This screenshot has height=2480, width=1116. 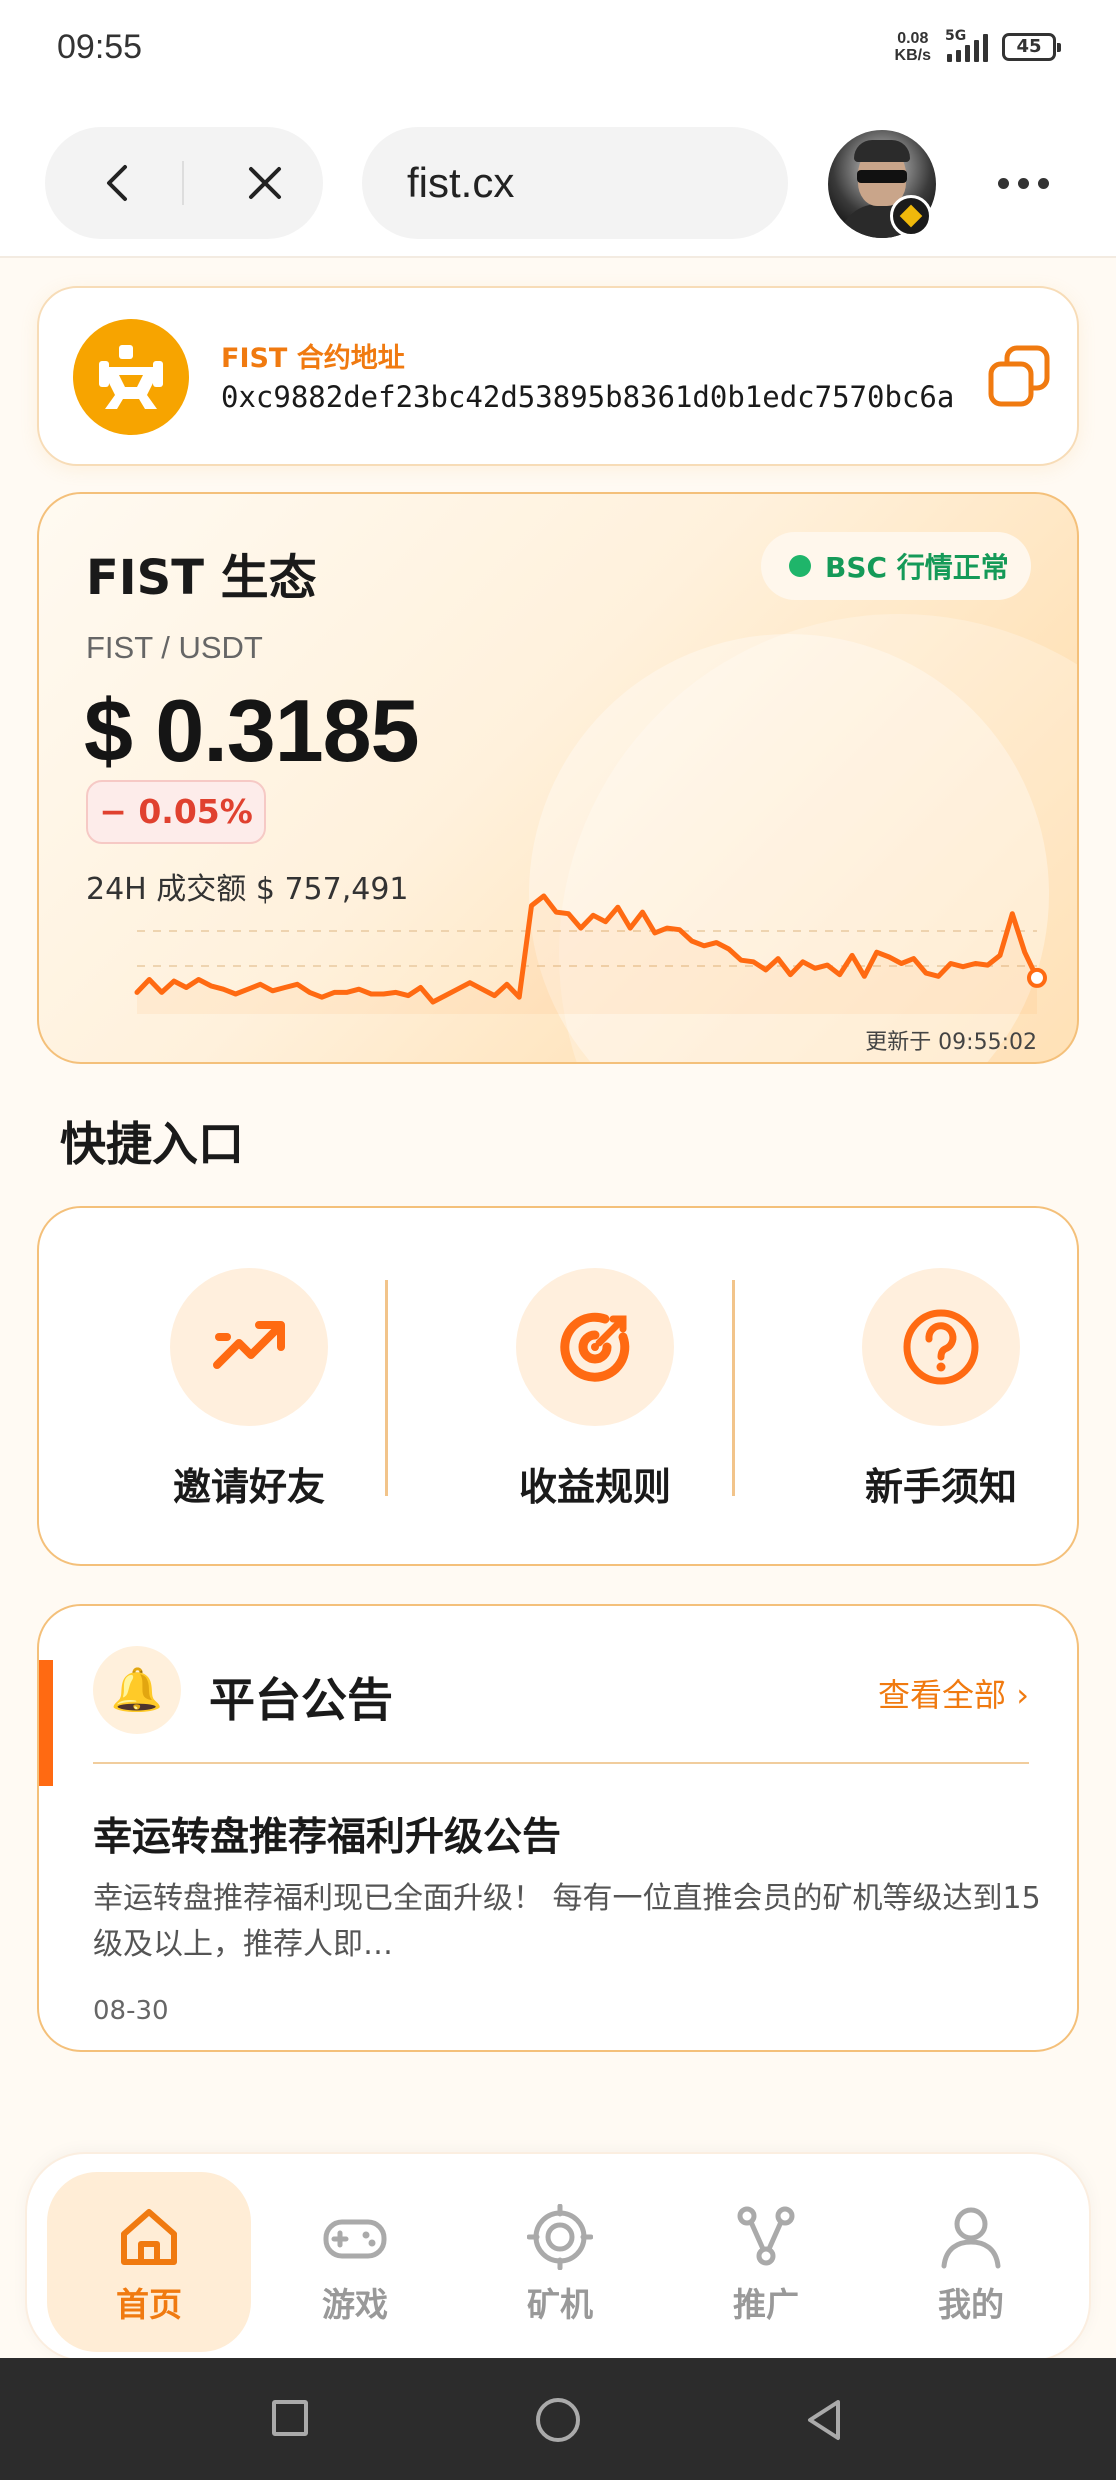 I want to click on help-circle-icon, so click(x=941, y=1347).